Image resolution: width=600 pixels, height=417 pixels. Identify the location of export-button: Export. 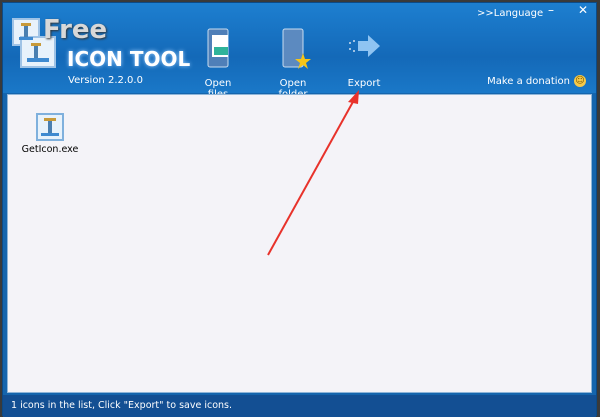
(364, 57).